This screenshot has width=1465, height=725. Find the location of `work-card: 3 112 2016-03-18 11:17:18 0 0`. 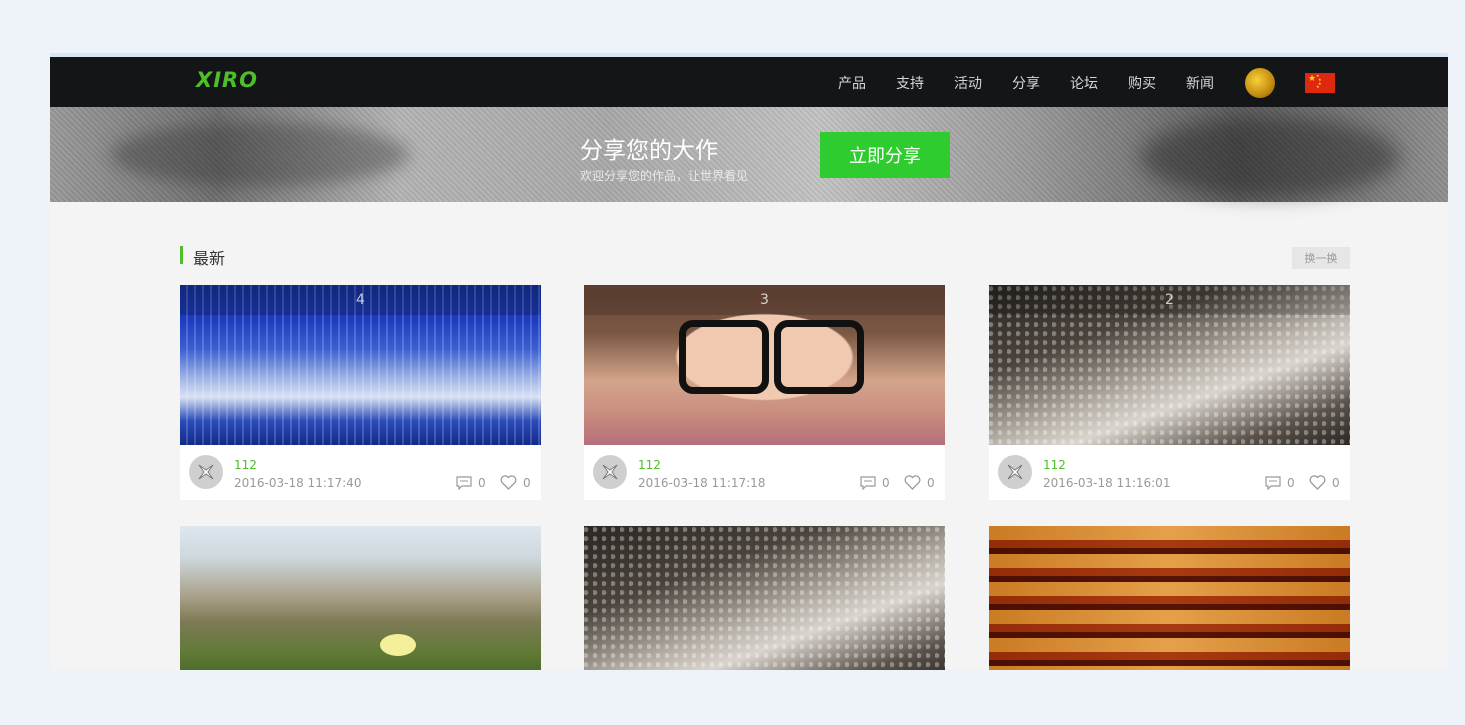

work-card: 3 112 2016-03-18 11:17:18 0 0 is located at coordinates (764, 392).